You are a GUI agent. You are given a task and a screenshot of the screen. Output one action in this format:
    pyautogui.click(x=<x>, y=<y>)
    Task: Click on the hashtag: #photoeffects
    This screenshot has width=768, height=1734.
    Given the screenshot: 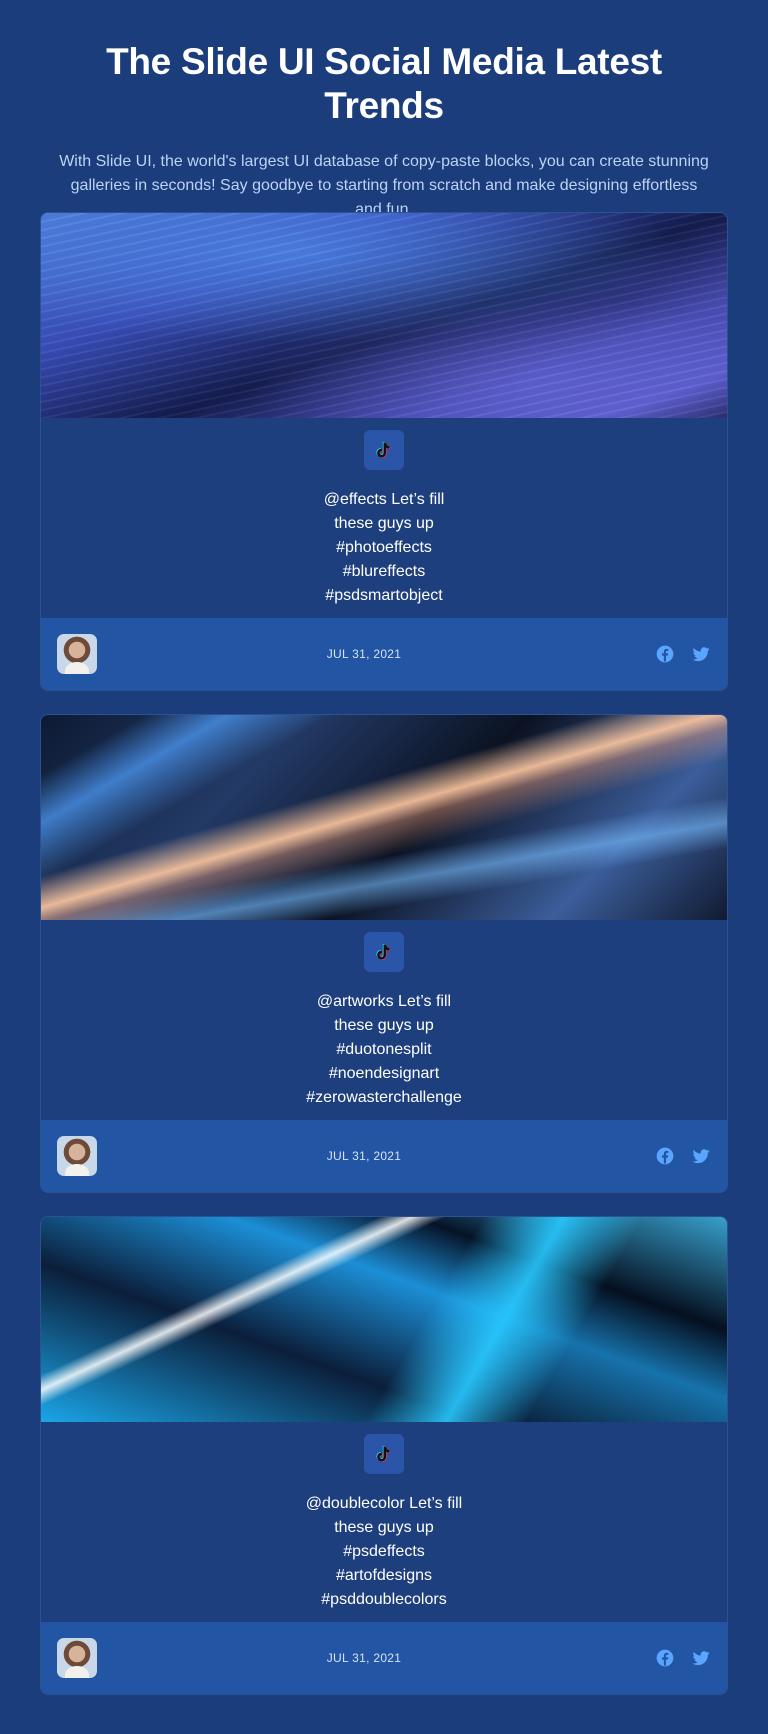 What is the action you would take?
    pyautogui.click(x=384, y=548)
    